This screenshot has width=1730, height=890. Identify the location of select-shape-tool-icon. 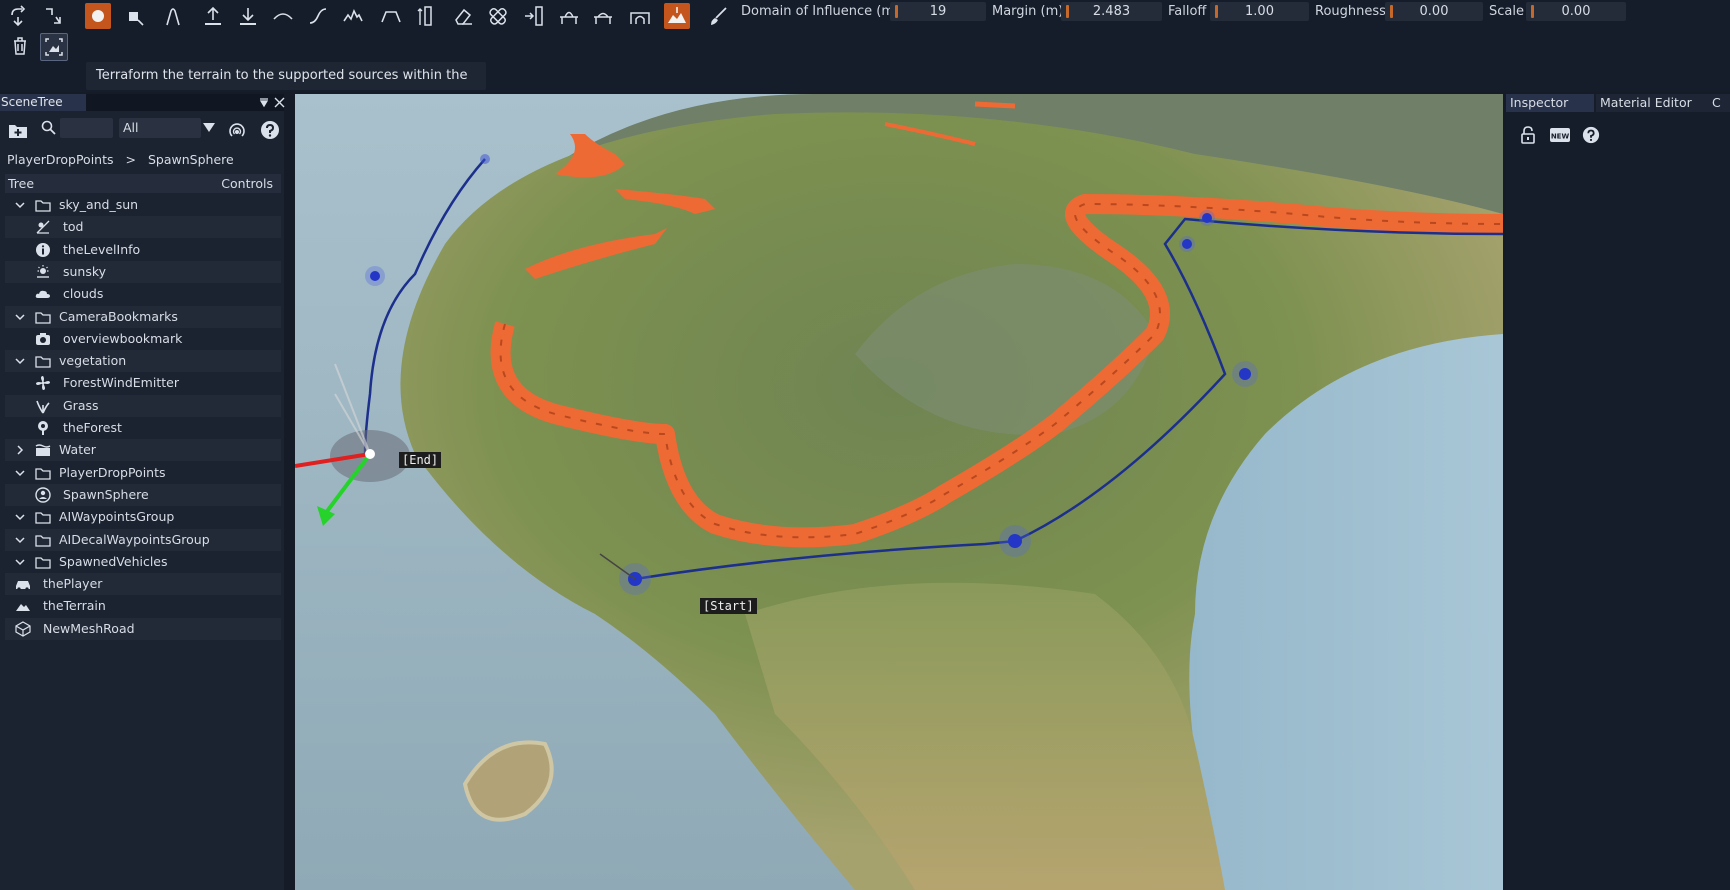
(134, 16).